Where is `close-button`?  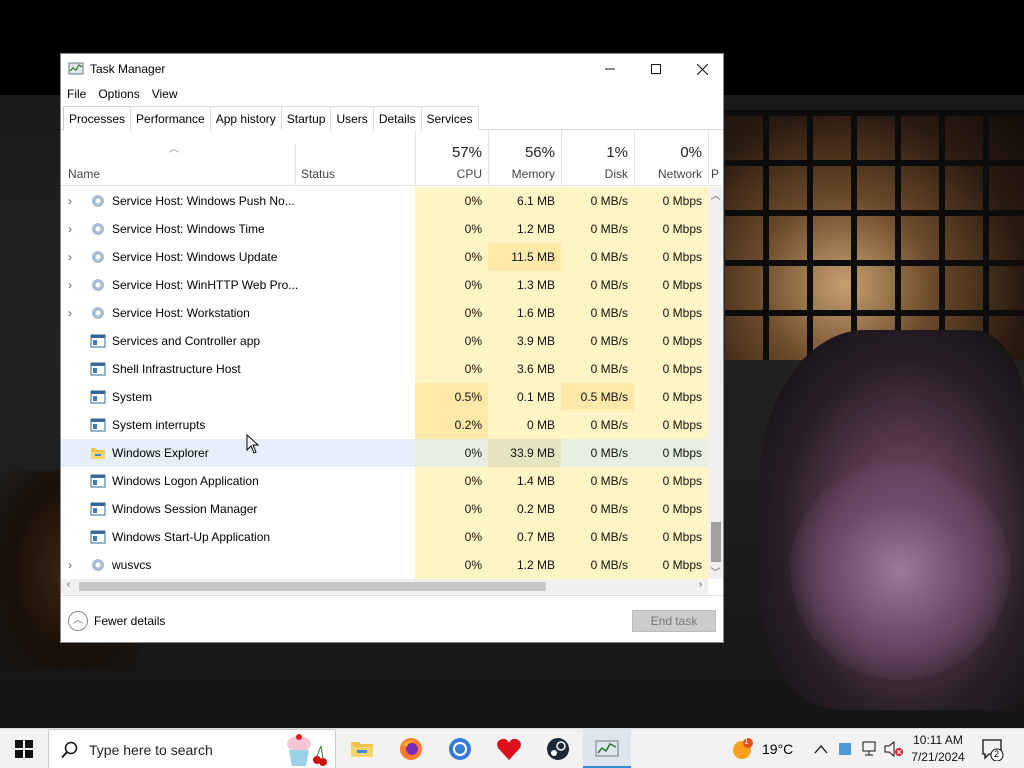 close-button is located at coordinates (702, 69).